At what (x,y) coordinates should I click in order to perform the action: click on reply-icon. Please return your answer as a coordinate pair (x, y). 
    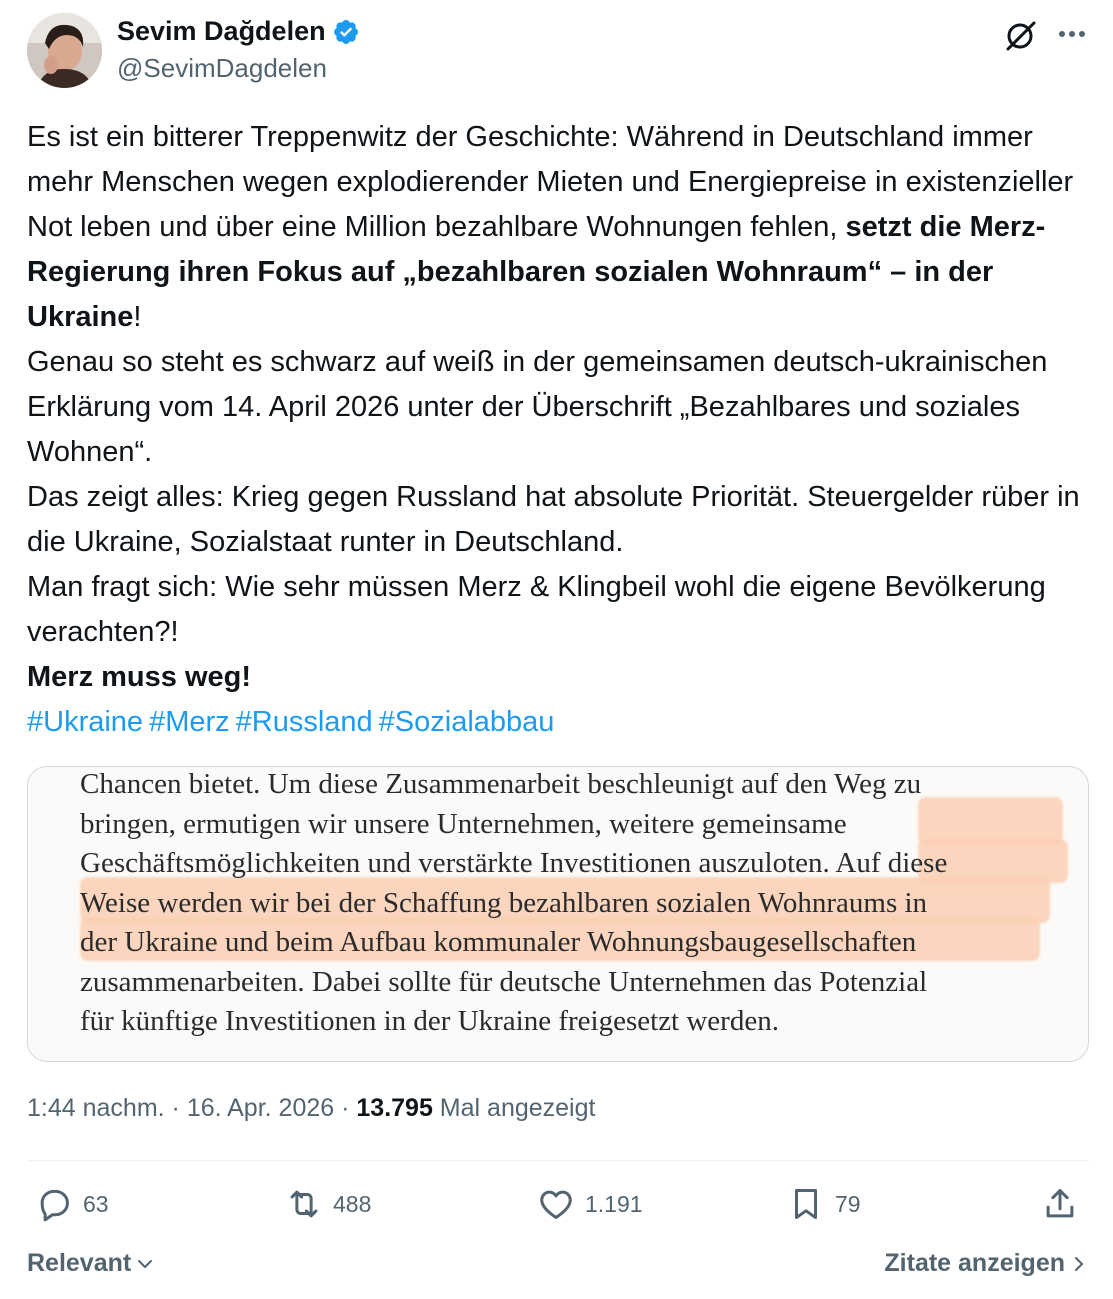
    Looking at the image, I should click on (54, 1205).